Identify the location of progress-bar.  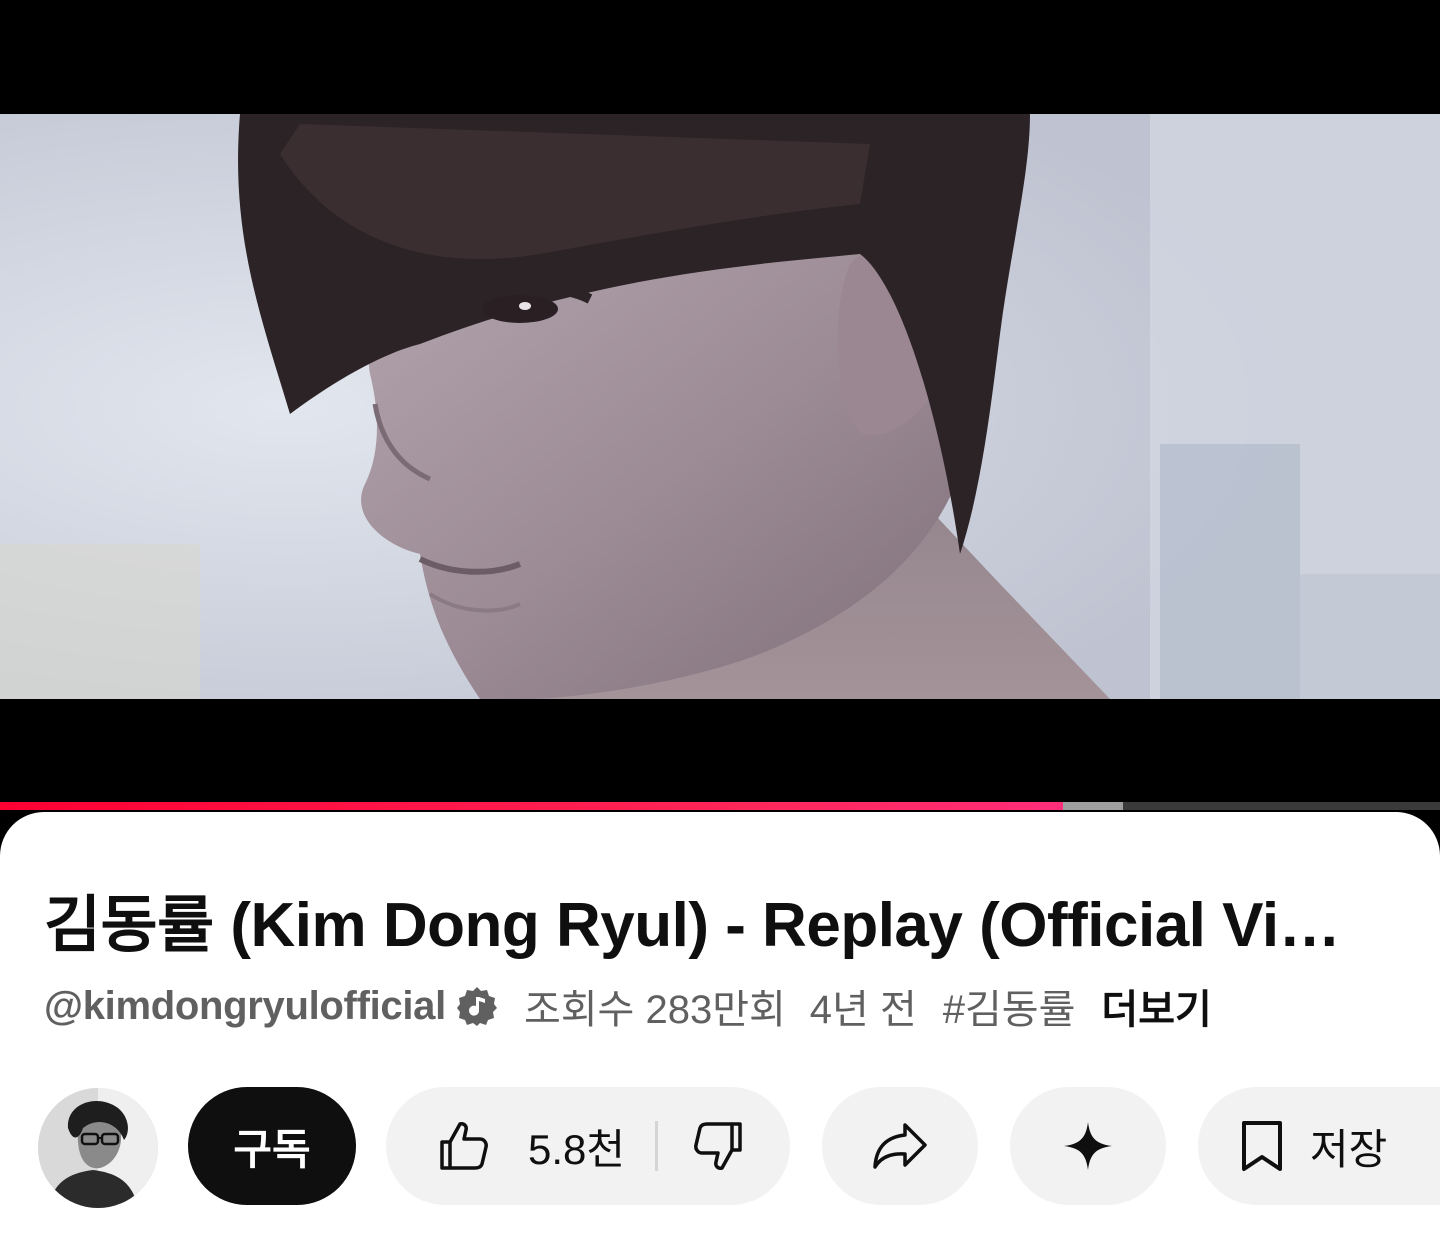
(720, 806).